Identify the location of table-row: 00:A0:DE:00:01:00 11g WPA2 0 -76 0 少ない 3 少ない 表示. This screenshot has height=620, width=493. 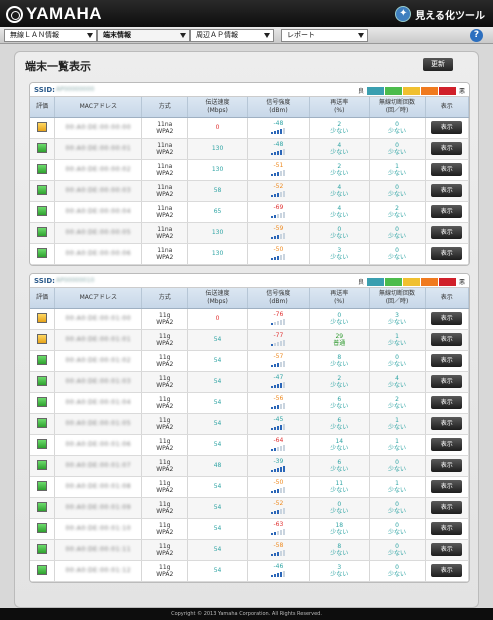
(249, 319).